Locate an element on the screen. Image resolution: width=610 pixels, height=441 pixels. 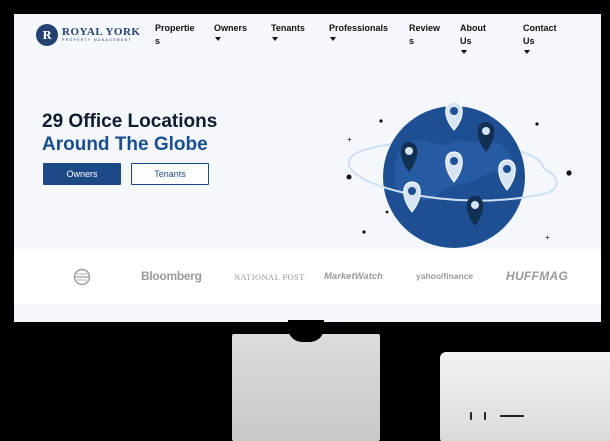
nav-item-about-us: About Us is located at coordinates (473, 38).